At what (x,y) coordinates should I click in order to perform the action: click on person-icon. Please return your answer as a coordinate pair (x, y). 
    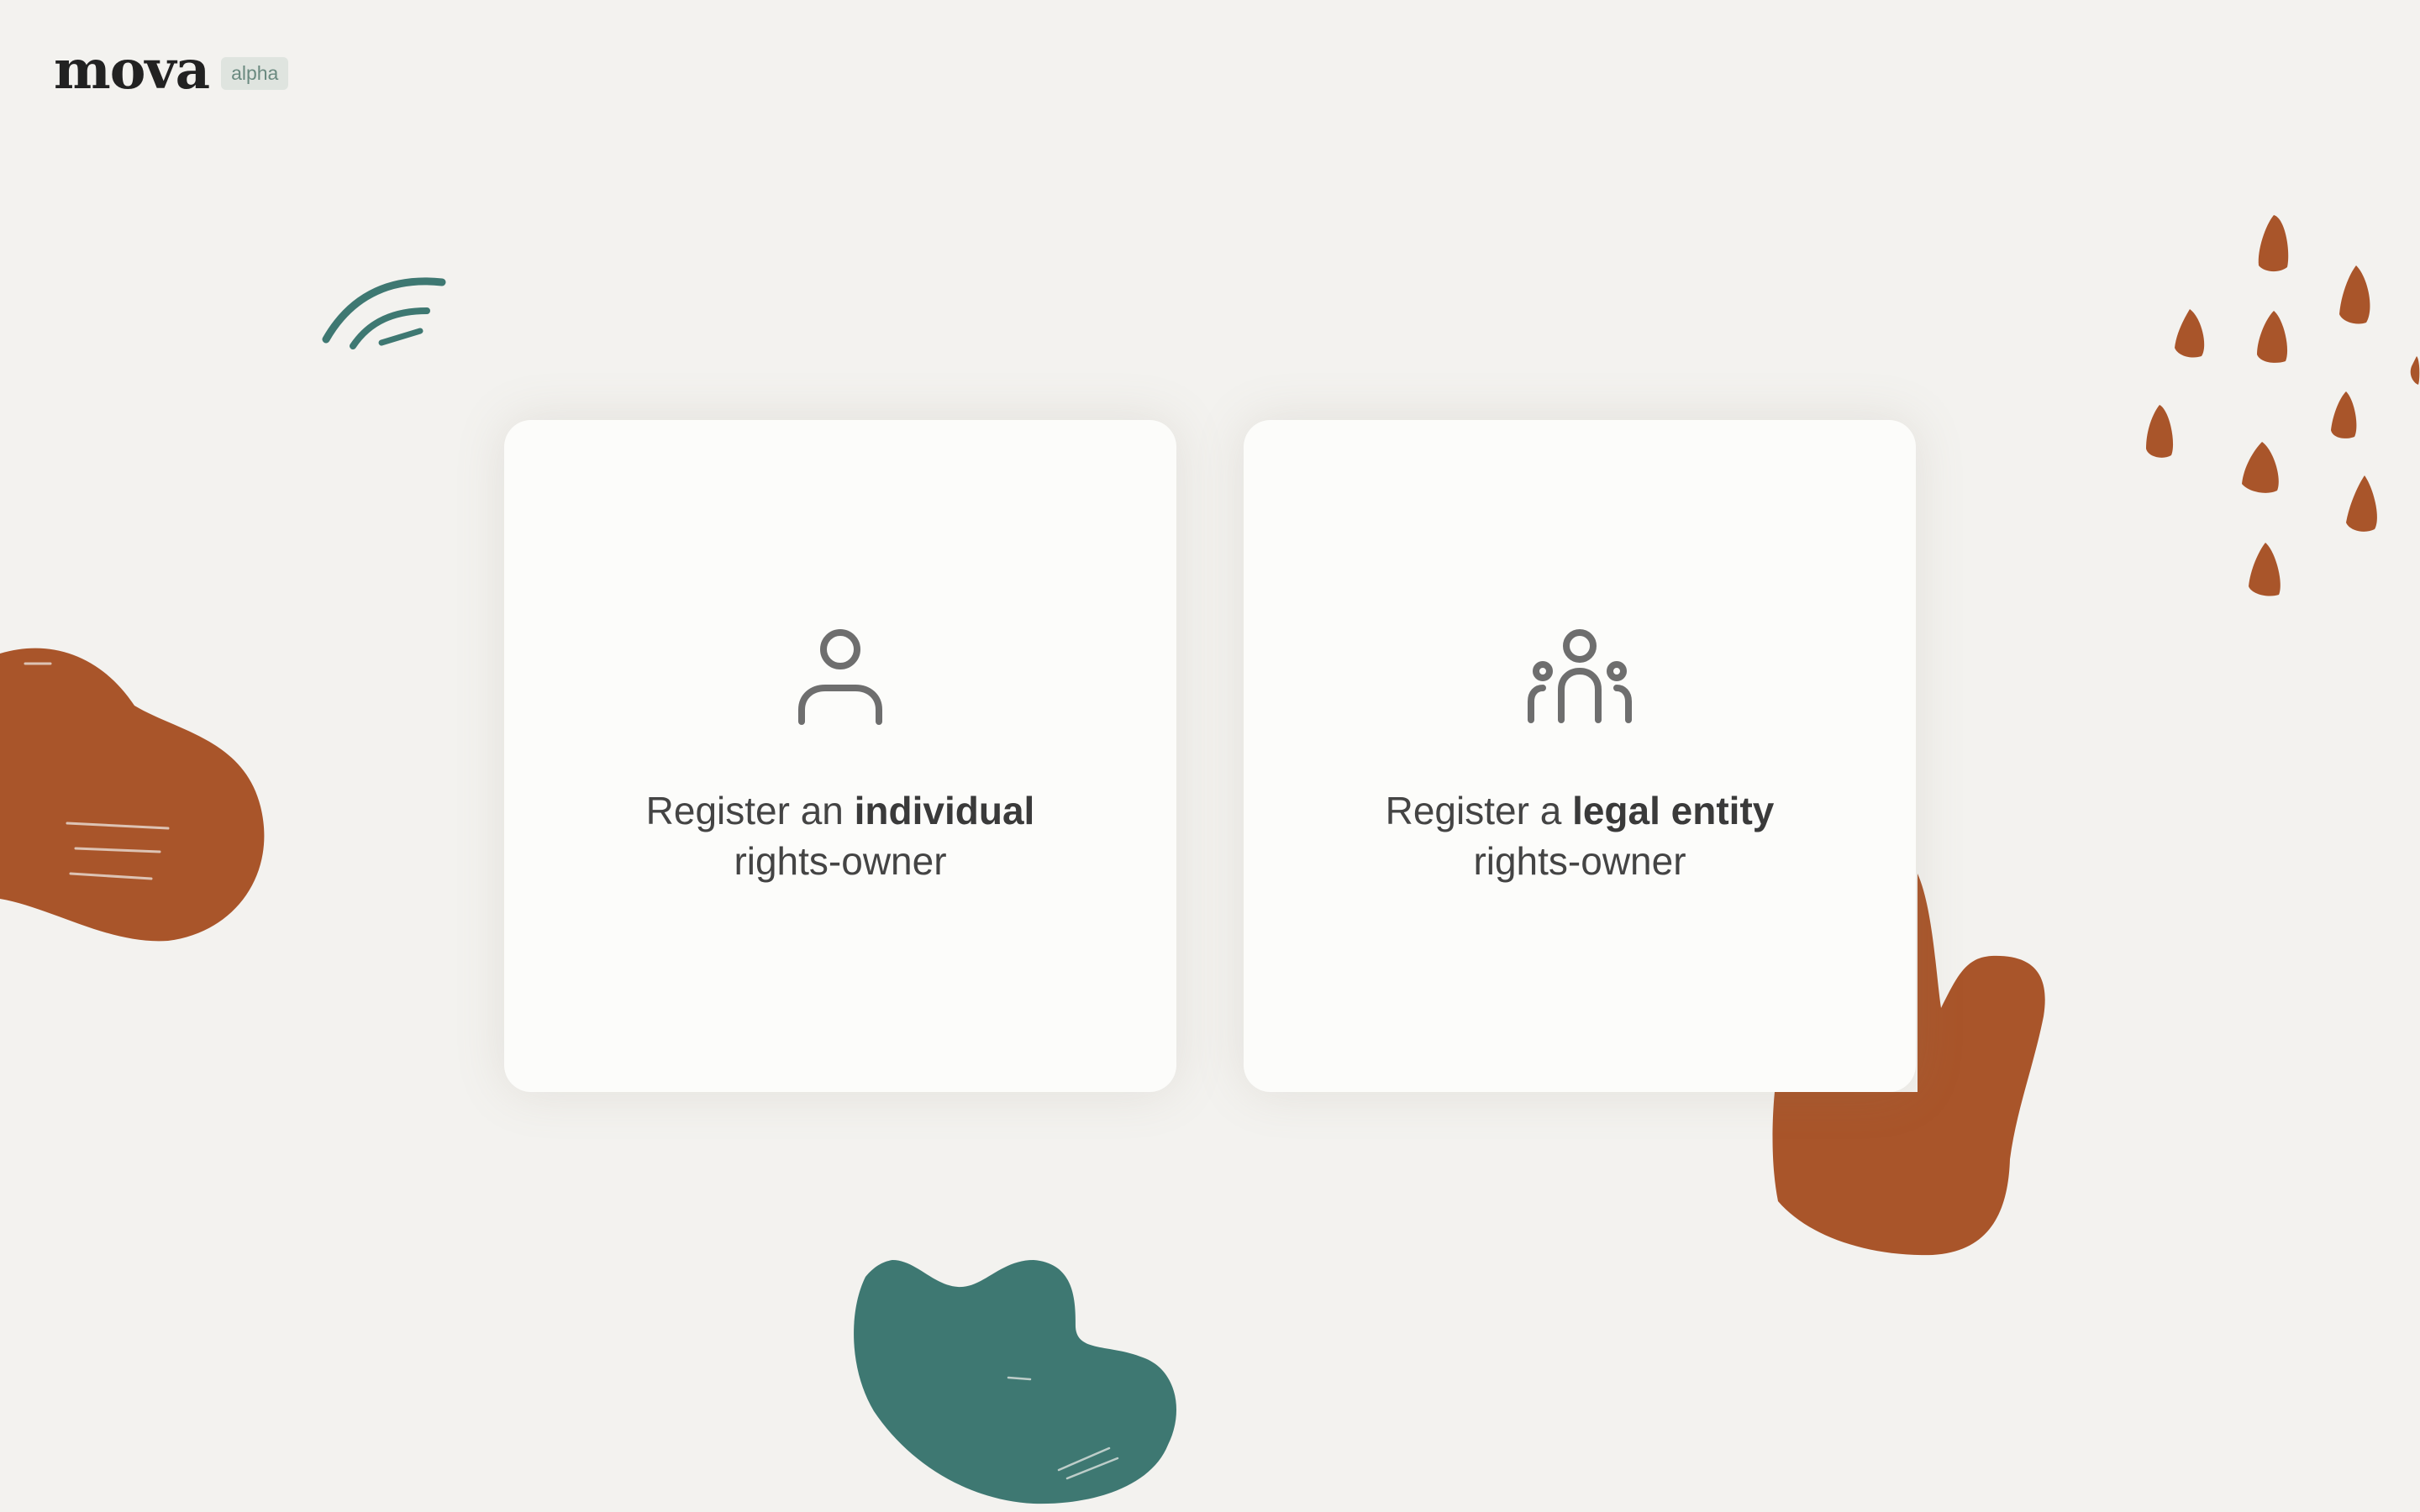
    Looking at the image, I should click on (840, 677).